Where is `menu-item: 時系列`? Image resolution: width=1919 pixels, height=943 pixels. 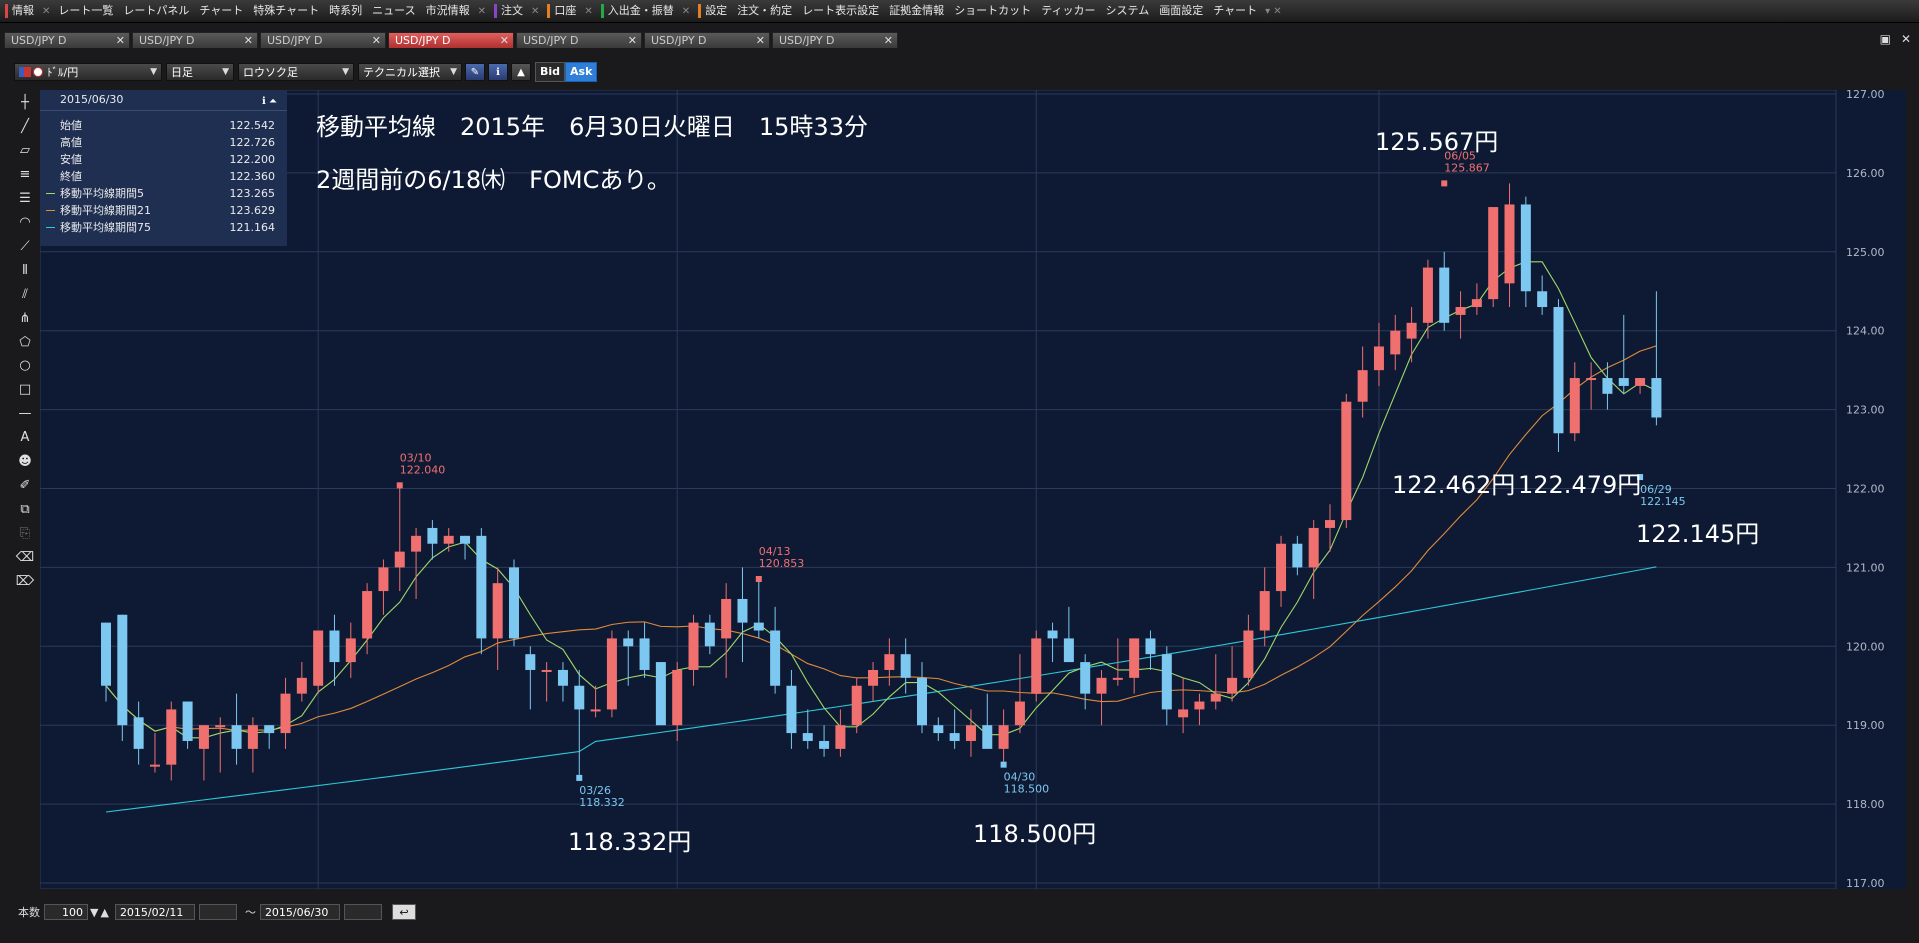 menu-item: 時系列 is located at coordinates (345, 11).